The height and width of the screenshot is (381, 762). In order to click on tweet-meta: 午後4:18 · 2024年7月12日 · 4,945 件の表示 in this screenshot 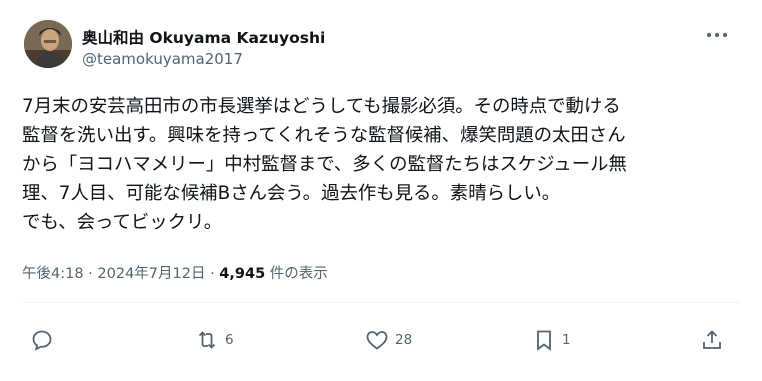, I will do `click(175, 272)`.